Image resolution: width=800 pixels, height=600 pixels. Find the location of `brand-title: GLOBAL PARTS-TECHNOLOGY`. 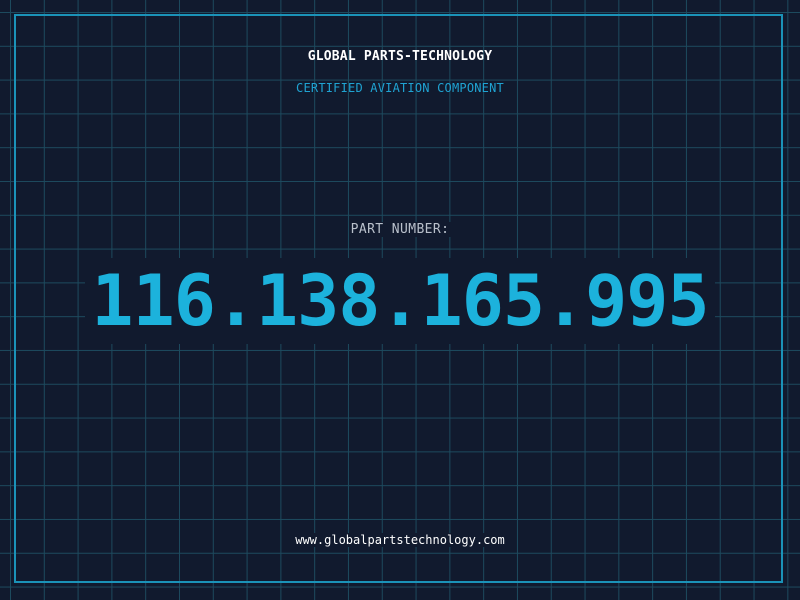

brand-title: GLOBAL PARTS-TECHNOLOGY is located at coordinates (400, 56).